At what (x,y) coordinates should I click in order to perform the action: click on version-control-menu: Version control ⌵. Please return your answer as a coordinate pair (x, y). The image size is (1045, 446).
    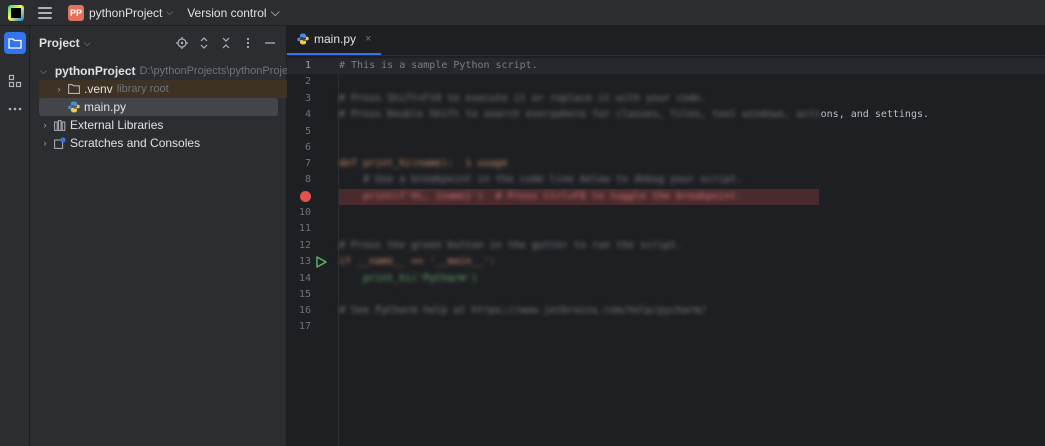
    Looking at the image, I should click on (233, 12).